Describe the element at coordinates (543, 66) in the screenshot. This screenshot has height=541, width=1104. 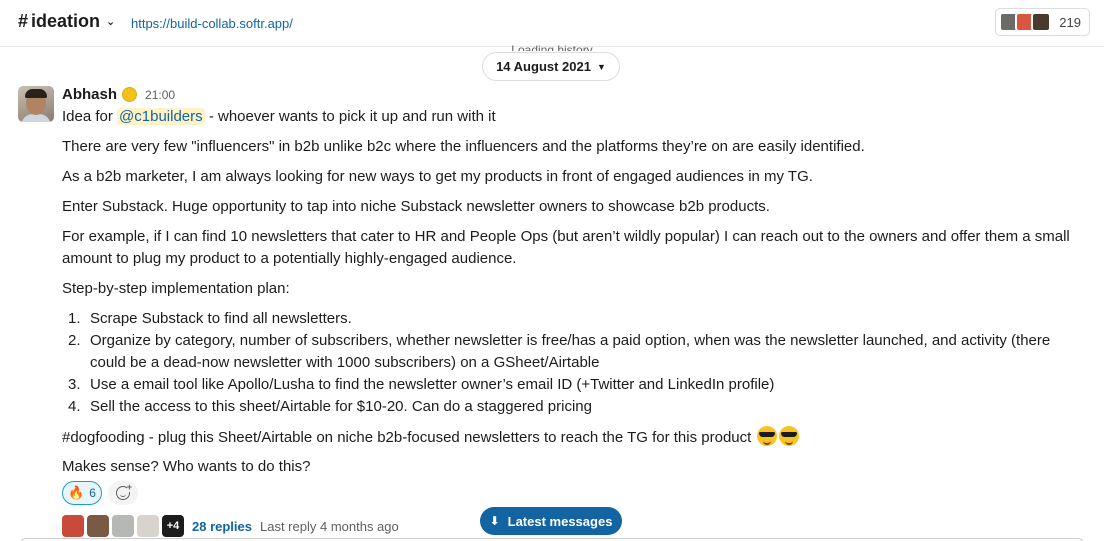
I see `date-label: 14 August 2021` at that location.